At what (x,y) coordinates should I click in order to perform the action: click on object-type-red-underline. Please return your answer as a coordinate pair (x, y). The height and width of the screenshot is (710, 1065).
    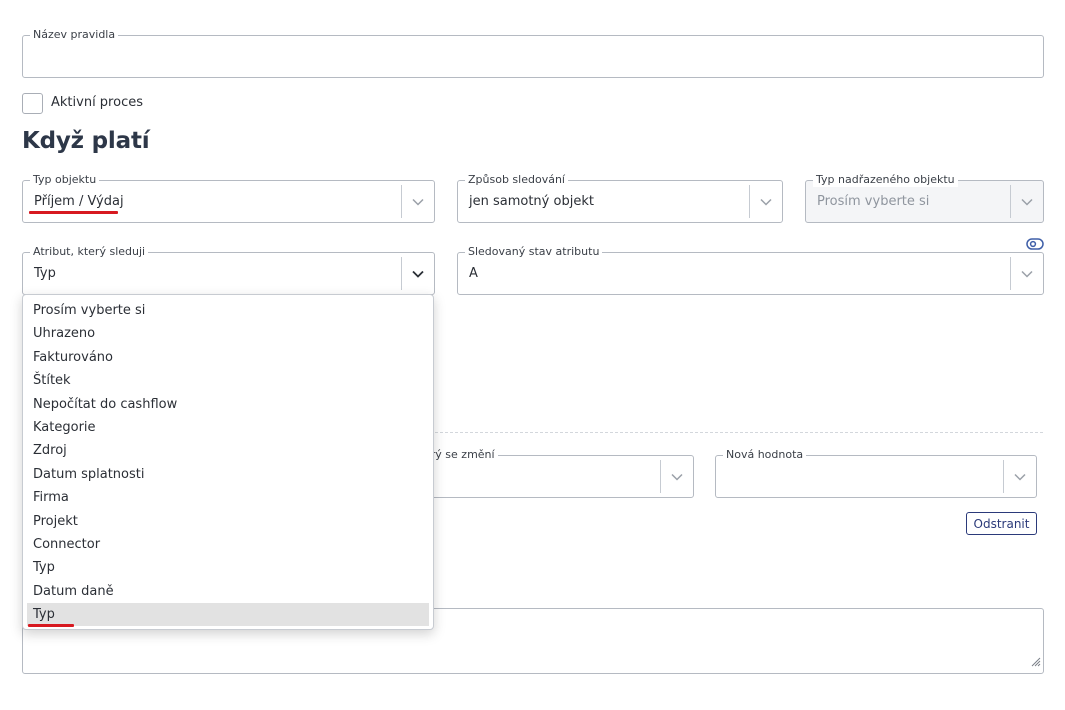
    Looking at the image, I should click on (73, 212).